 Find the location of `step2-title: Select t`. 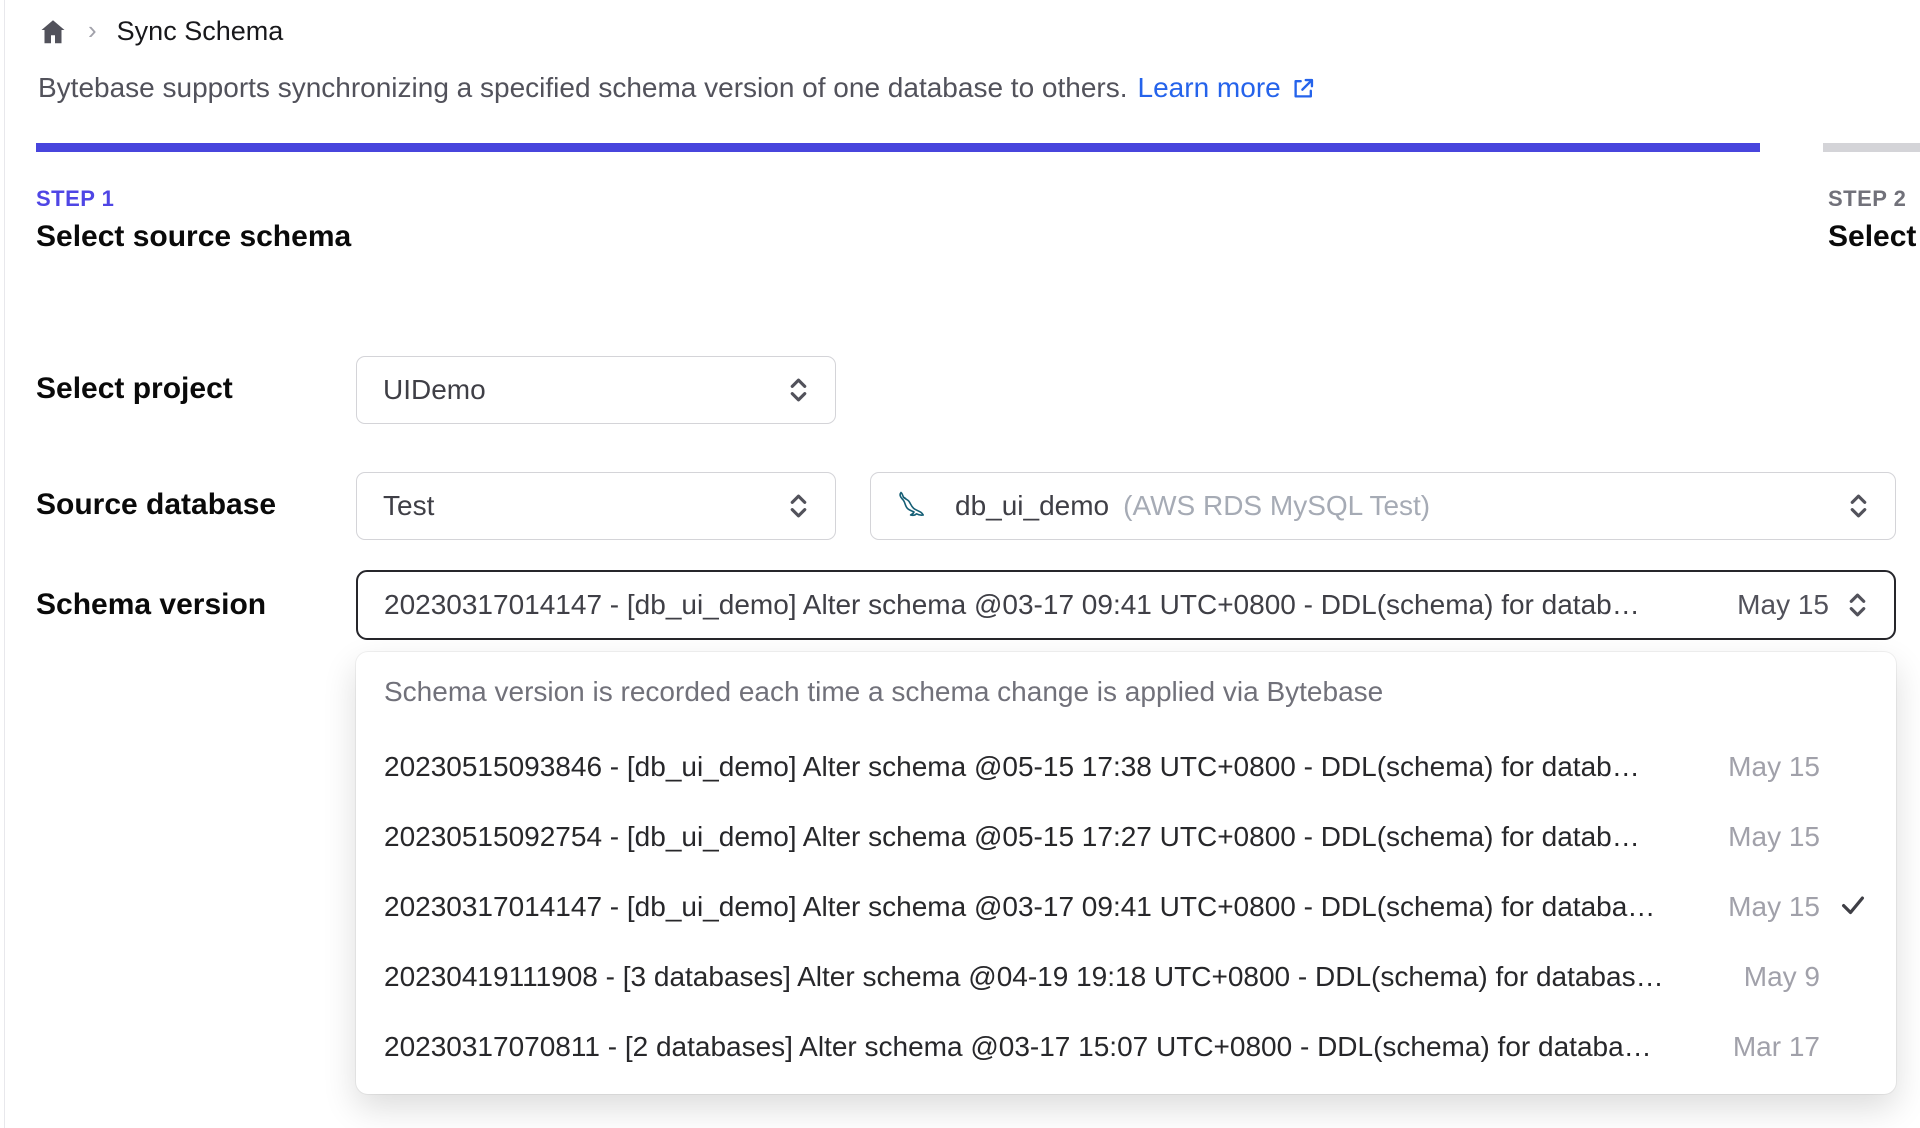

step2-title: Select t is located at coordinates (1874, 236).